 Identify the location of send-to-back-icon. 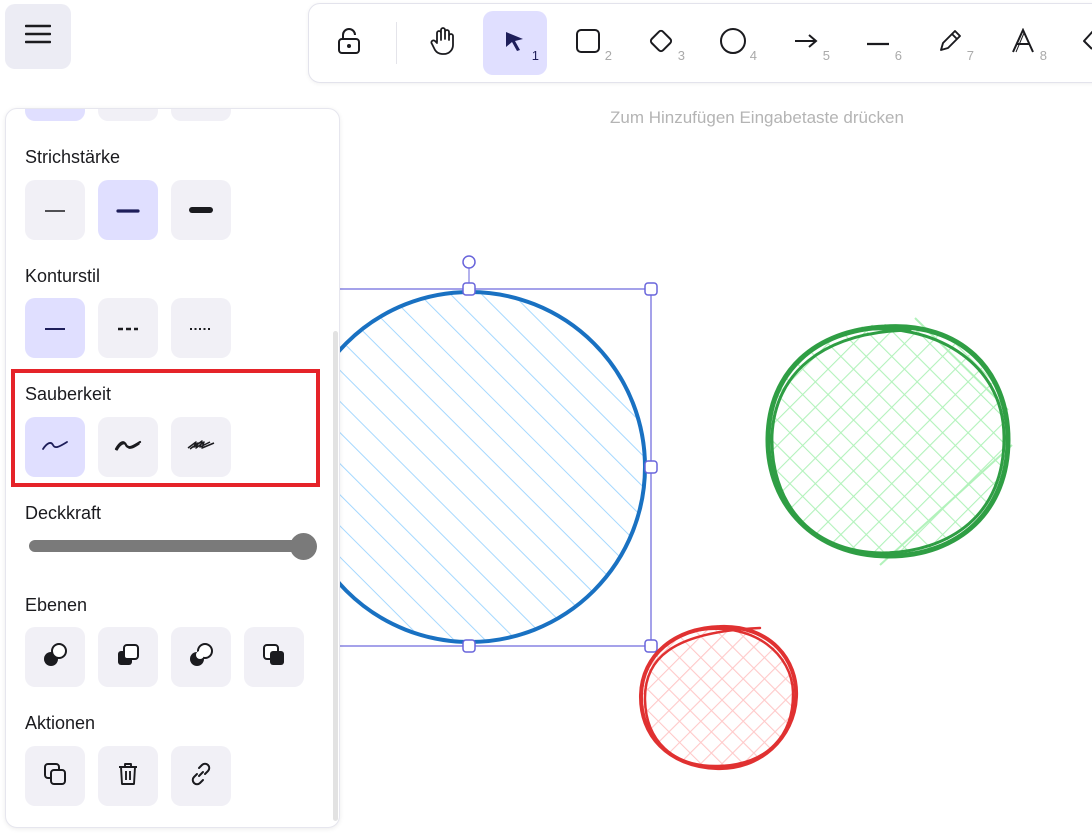
(55, 657).